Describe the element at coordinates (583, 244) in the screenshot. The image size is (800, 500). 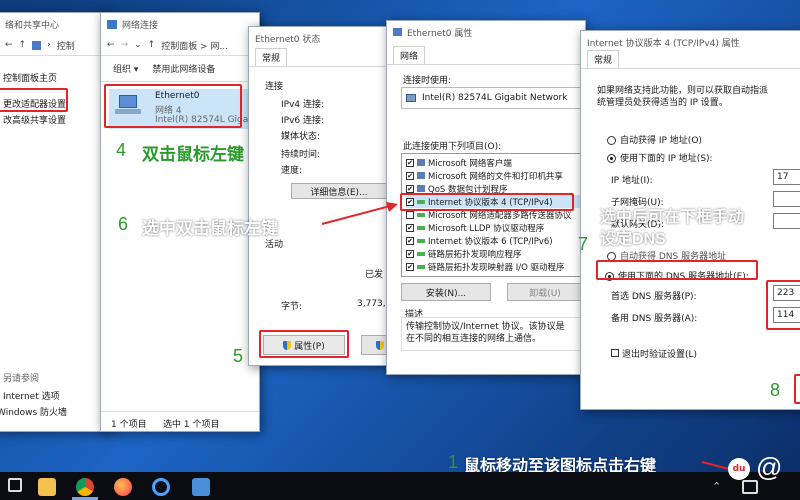
I see `step-7-number: 7` at that location.